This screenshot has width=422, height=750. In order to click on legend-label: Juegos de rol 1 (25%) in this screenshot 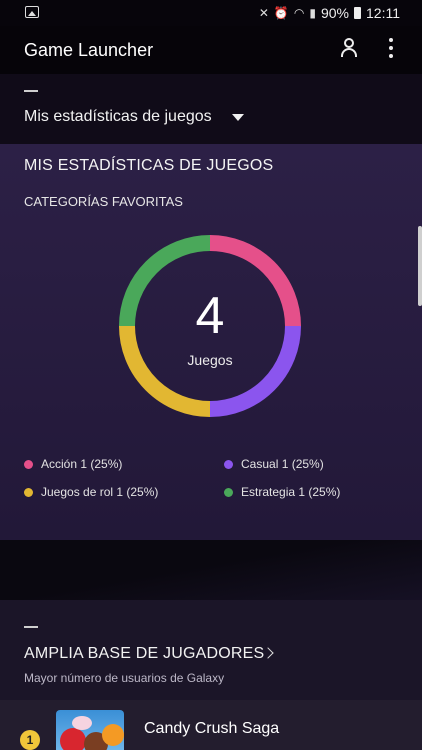, I will do `click(100, 492)`.